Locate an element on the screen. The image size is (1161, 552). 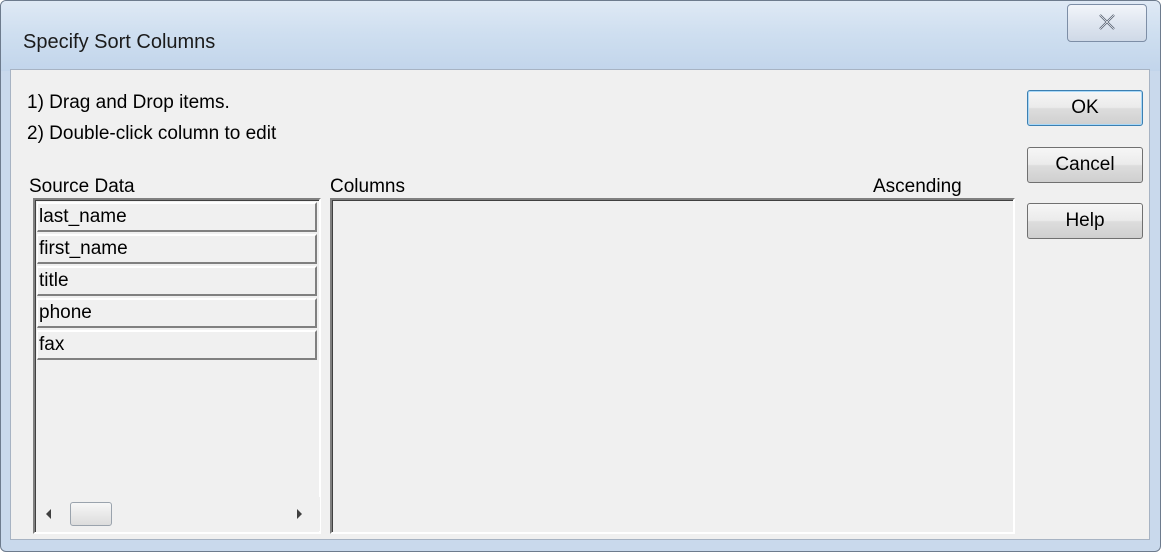
source-item-first-name: first_name is located at coordinates (177, 249).